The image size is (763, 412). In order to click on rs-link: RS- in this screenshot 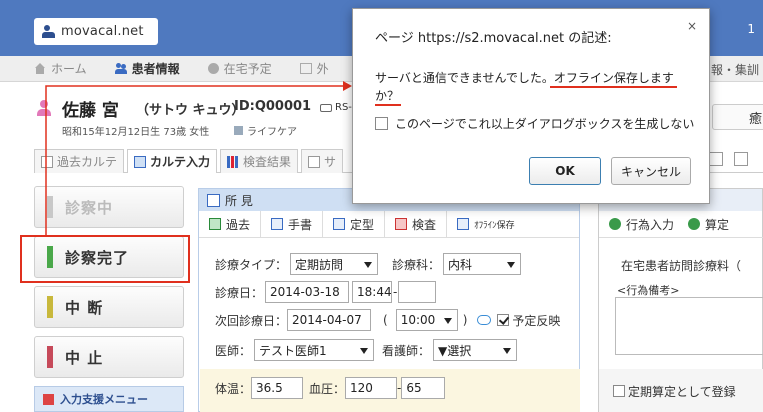, I will do `click(336, 107)`.